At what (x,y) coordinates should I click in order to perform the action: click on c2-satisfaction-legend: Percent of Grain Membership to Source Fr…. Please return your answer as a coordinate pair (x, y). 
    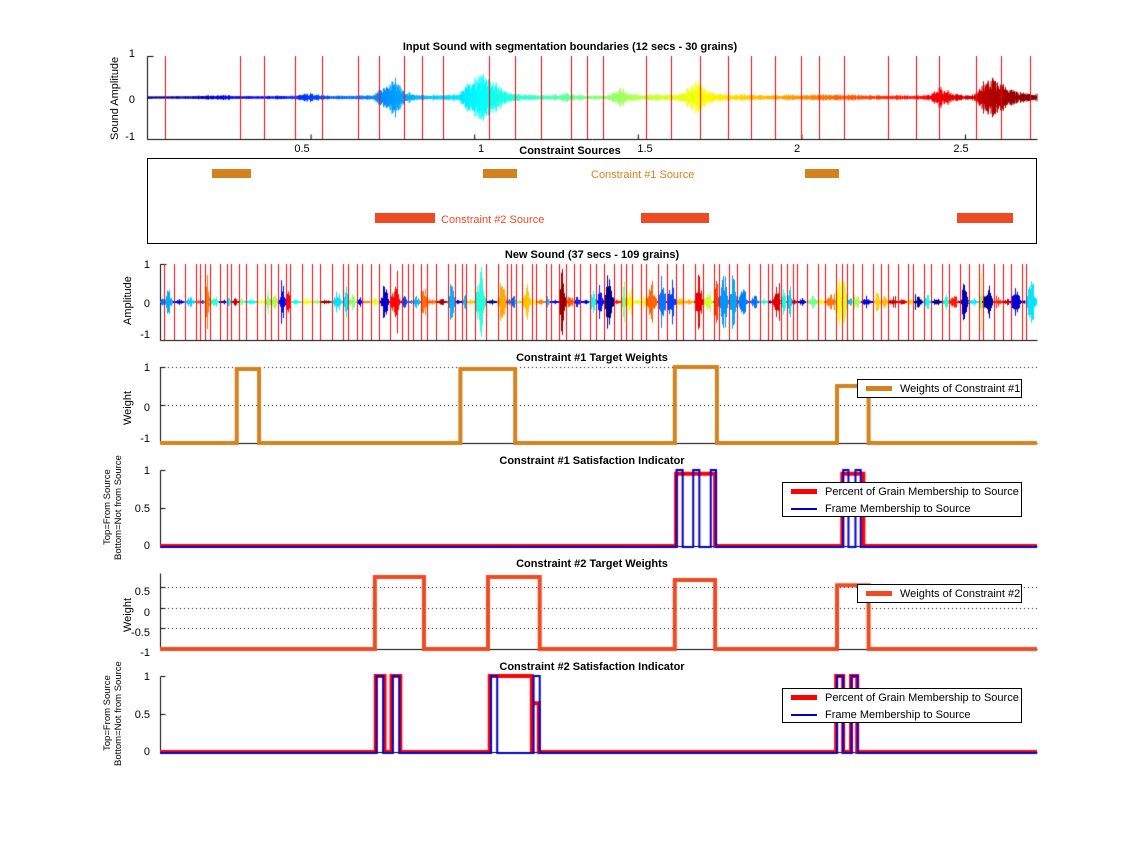
    Looking at the image, I should click on (902, 705).